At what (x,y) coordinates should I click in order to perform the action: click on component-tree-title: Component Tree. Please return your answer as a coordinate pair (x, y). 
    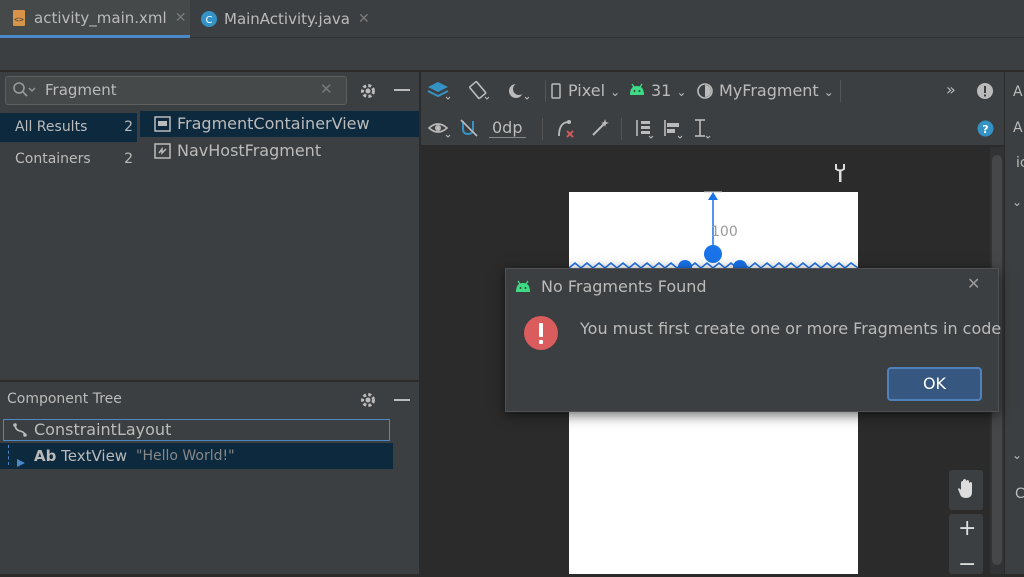
    Looking at the image, I should click on (64, 399).